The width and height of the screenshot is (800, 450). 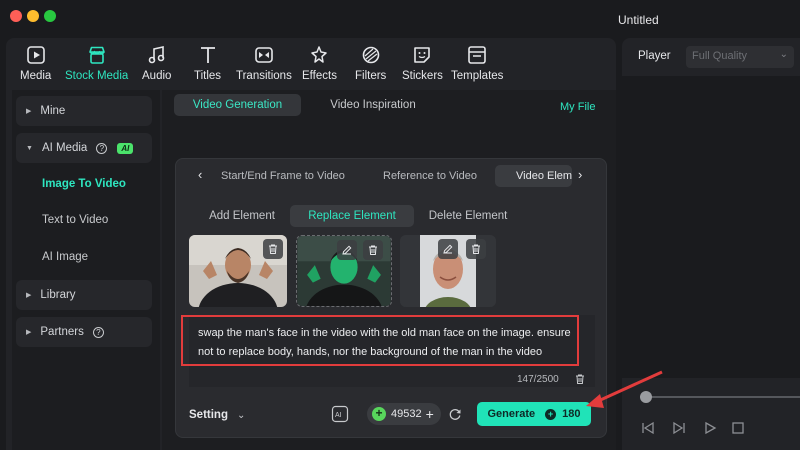 What do you see at coordinates (400, 19) in the screenshot?
I see `title-bar: Untitled` at bounding box center [400, 19].